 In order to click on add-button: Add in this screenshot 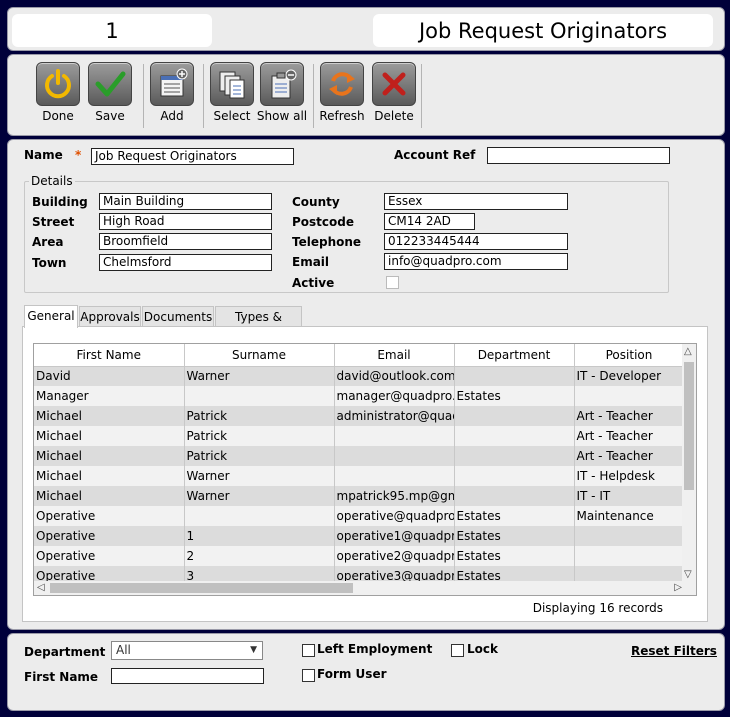, I will do `click(172, 92)`.